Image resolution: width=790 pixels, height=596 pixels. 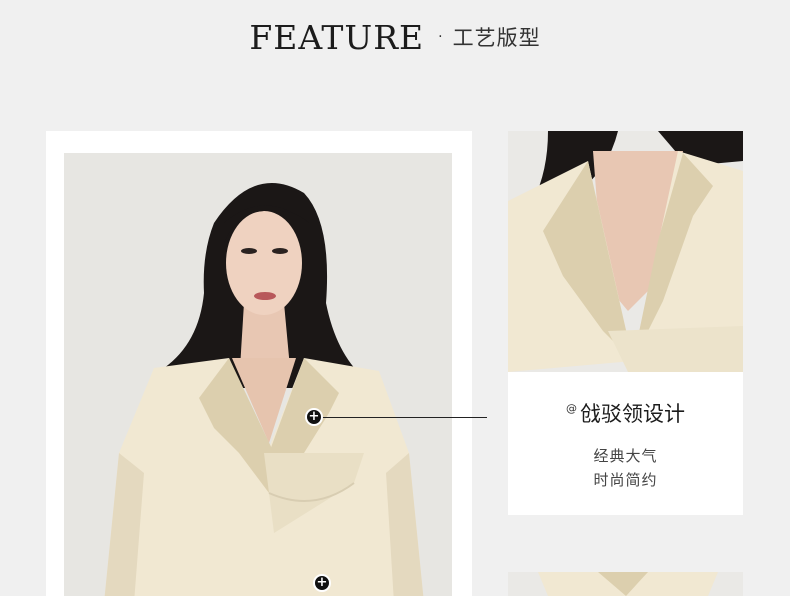 I want to click on next-detail-photo, so click(x=625, y=584).